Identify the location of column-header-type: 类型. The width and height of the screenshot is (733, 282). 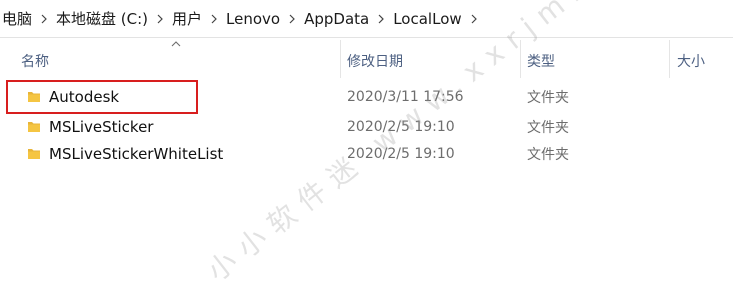
(541, 61).